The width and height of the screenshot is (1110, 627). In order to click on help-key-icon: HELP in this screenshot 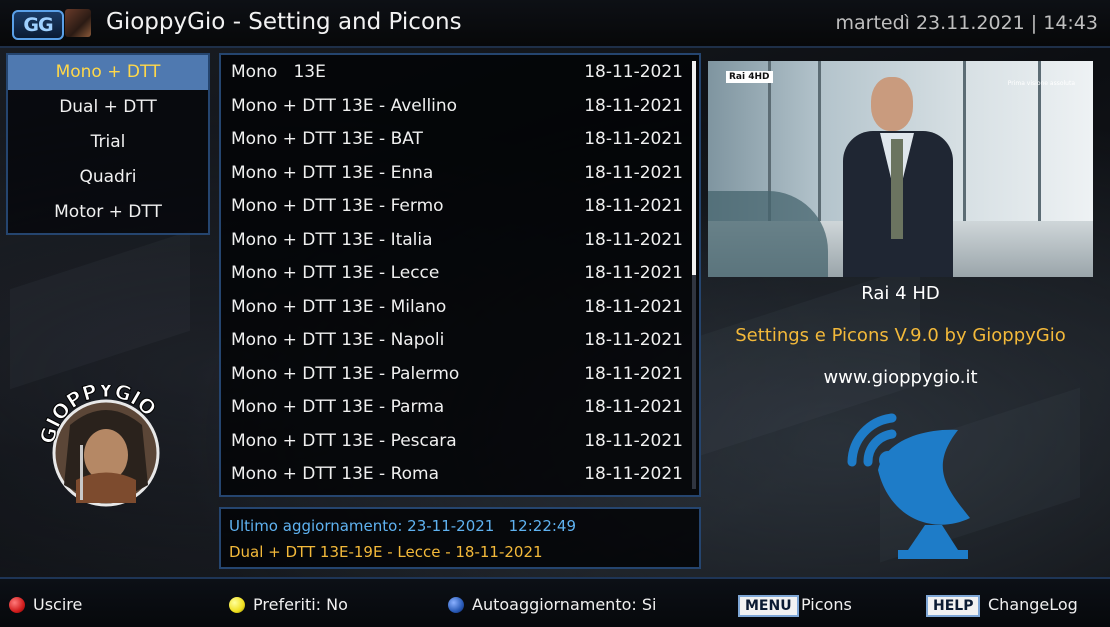, I will do `click(953, 606)`.